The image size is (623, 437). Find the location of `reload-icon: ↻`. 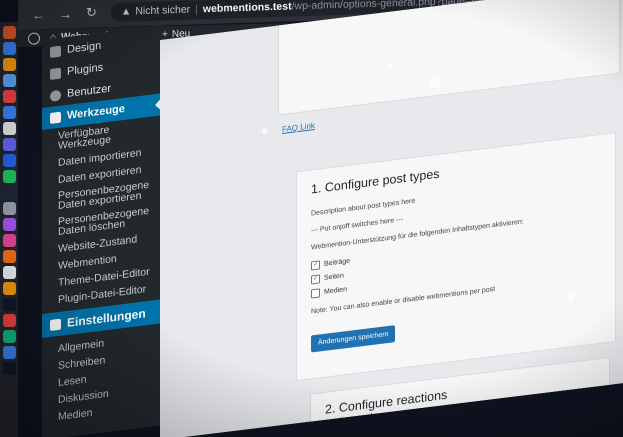

reload-icon: ↻ is located at coordinates (91, 13).